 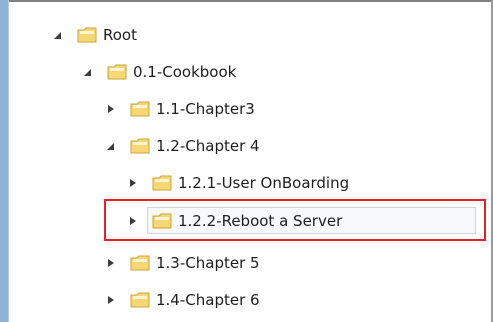 I want to click on tree-node-chapter6: 1.4-Chapter 6, so click(x=183, y=300).